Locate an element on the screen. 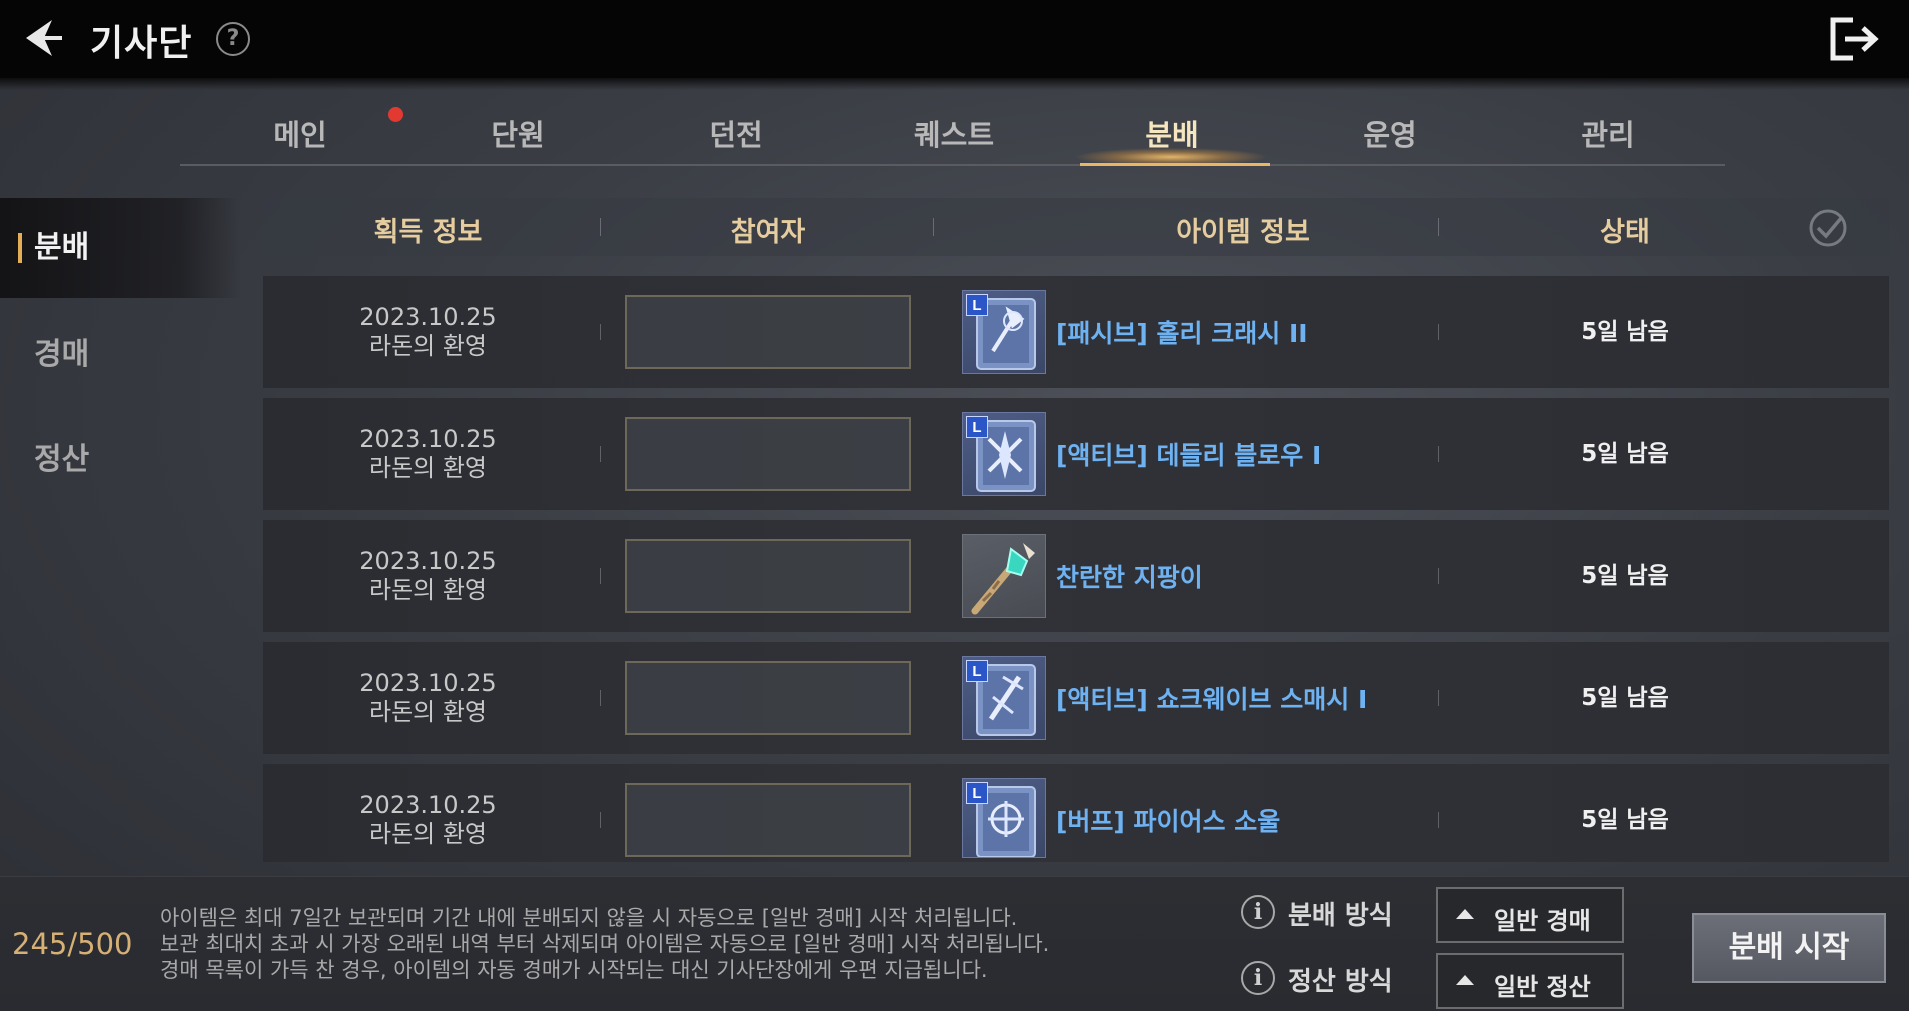  item-name: [패시브] 홀리 크래시 II is located at coordinates (1182, 332).